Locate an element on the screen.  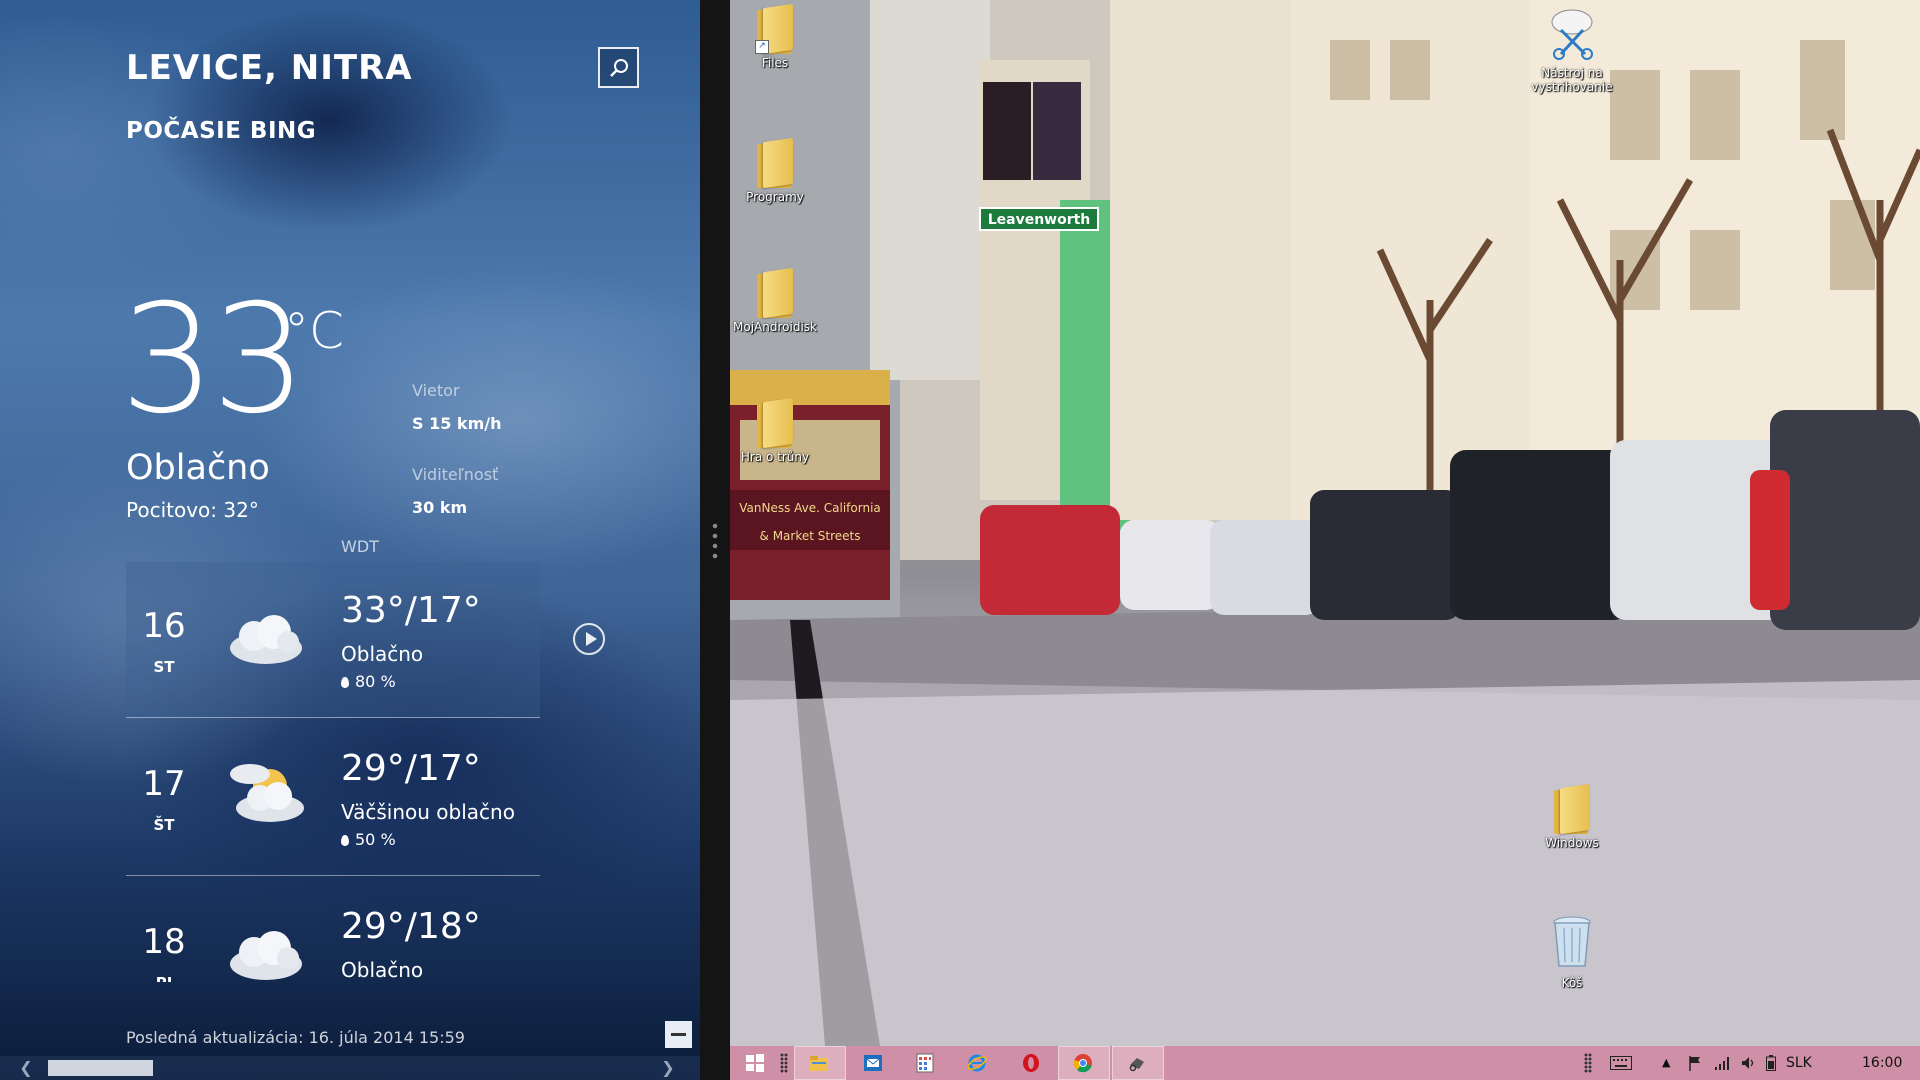
forecast-day: 17 ŠT 29°/17° Väčšinou oblačno 50 % is located at coordinates (333, 798).